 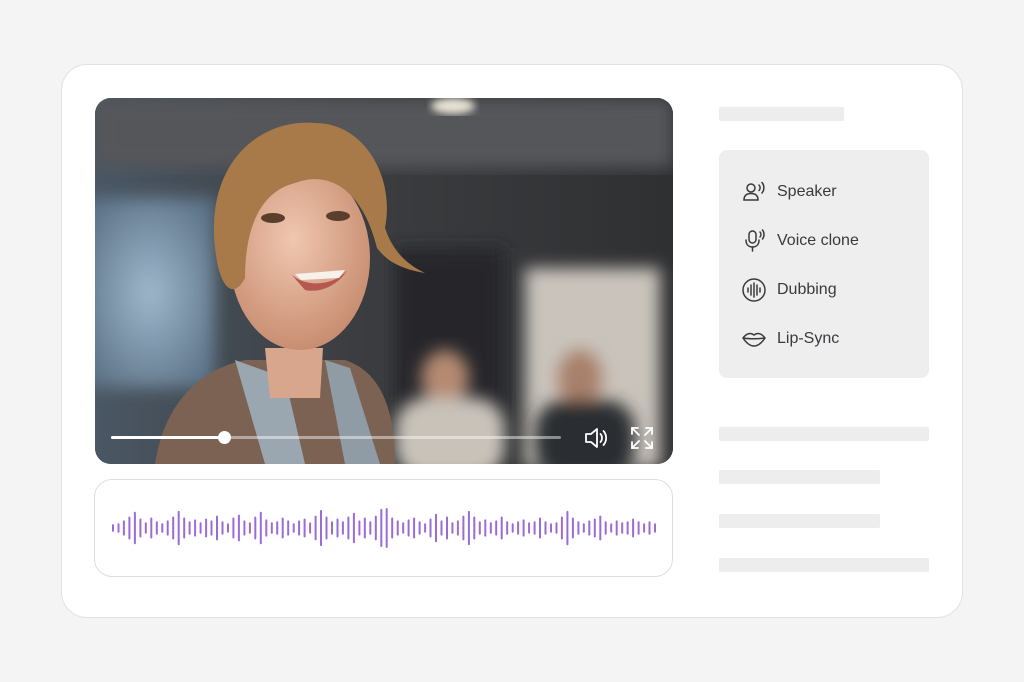 I want to click on lips-icon, so click(x=754, y=339).